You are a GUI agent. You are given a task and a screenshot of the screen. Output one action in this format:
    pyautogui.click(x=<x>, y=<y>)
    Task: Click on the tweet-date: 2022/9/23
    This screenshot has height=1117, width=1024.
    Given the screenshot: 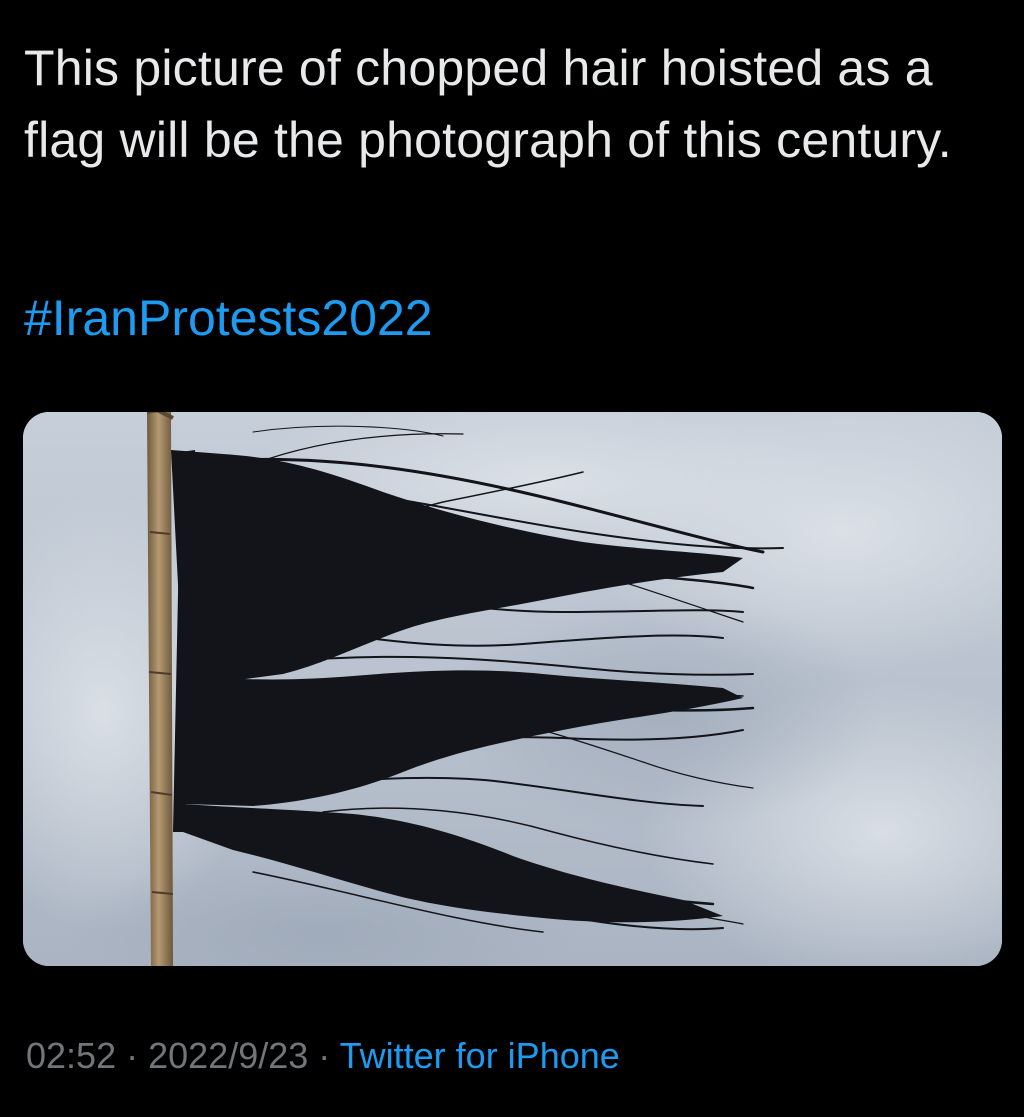 What is the action you would take?
    pyautogui.click(x=228, y=1055)
    